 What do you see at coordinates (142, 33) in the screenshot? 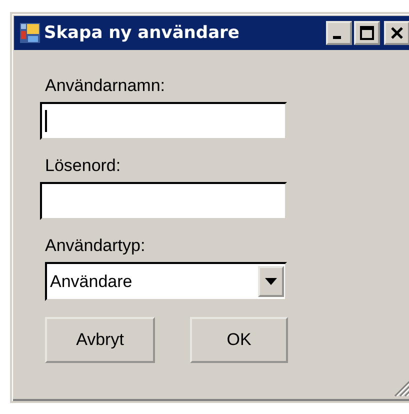
I see `window-title: Skapa ny användare` at bounding box center [142, 33].